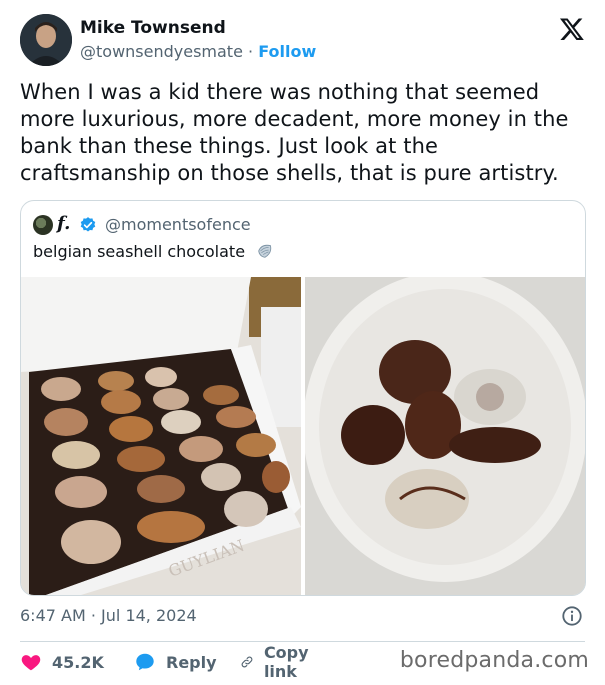  Describe the element at coordinates (287, 51) in the screenshot. I see `follow-button: Follow` at that location.